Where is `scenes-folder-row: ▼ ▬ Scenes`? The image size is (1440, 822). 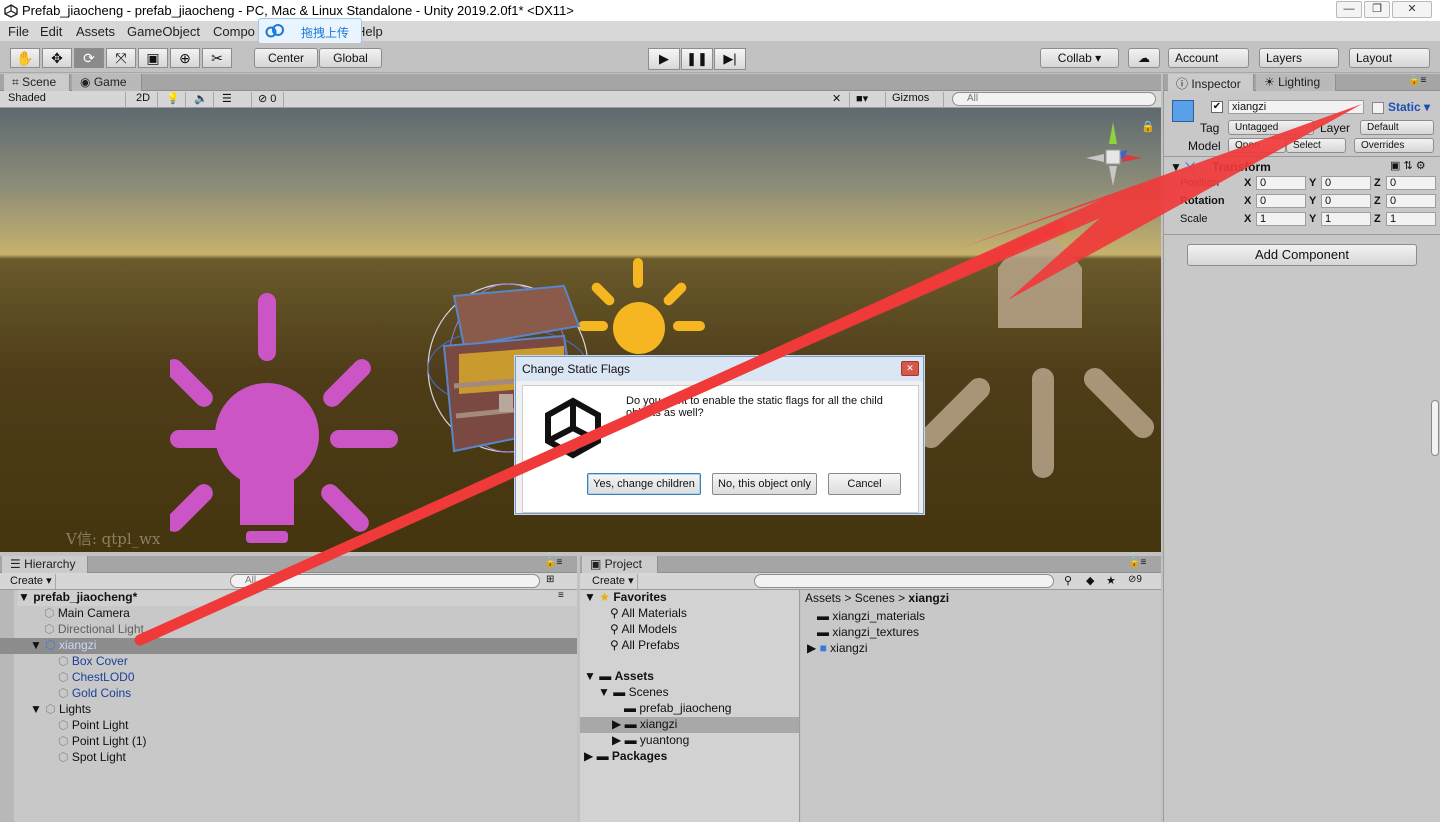
scenes-folder-row: ▼ ▬ Scenes is located at coordinates (633, 693).